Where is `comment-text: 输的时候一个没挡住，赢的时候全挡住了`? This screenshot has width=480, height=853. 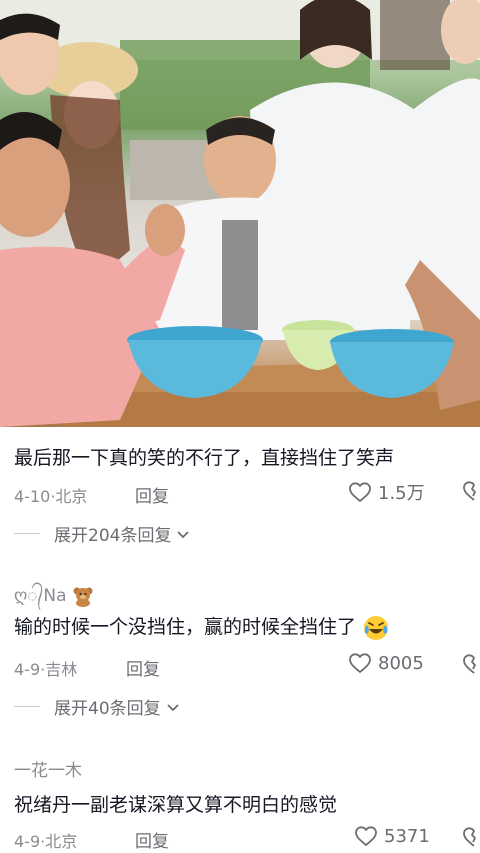 comment-text: 输的时候一个没挡住，赢的时候全挡住了 is located at coordinates (202, 627).